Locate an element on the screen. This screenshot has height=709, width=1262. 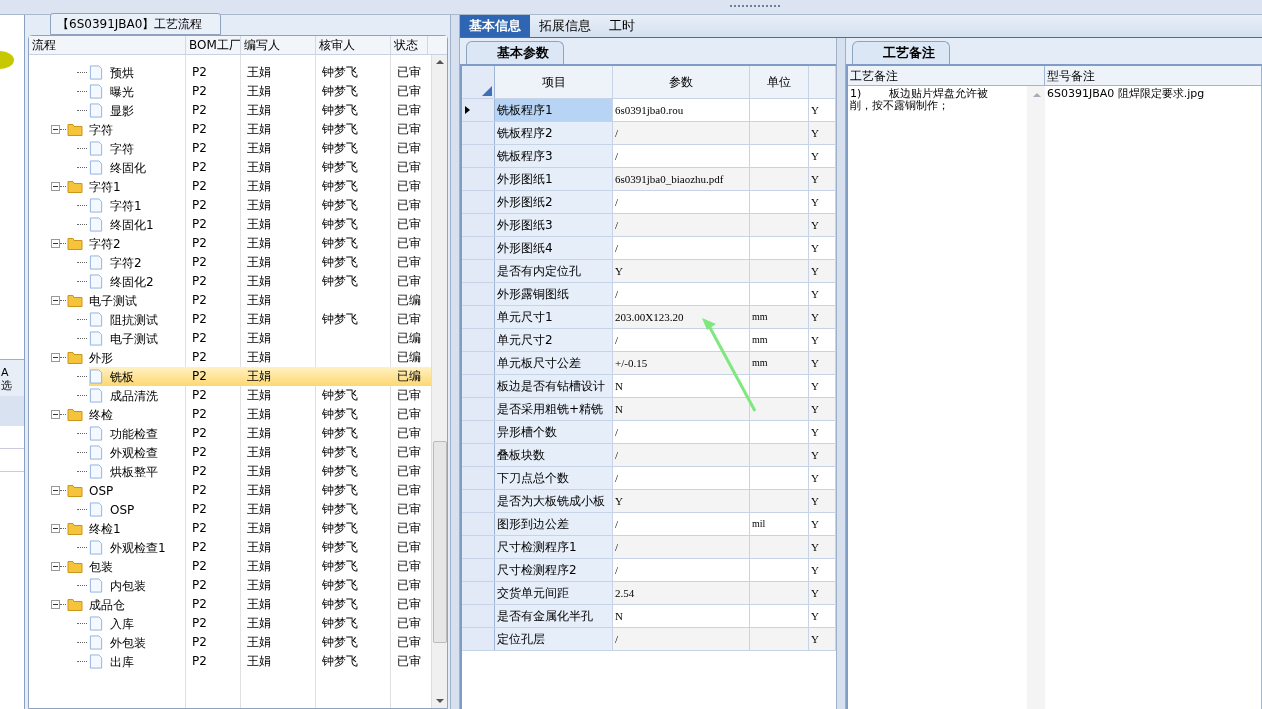
table-row: 单元板尺寸公差 +/-0.15 mm Y is located at coordinates (649, 363).